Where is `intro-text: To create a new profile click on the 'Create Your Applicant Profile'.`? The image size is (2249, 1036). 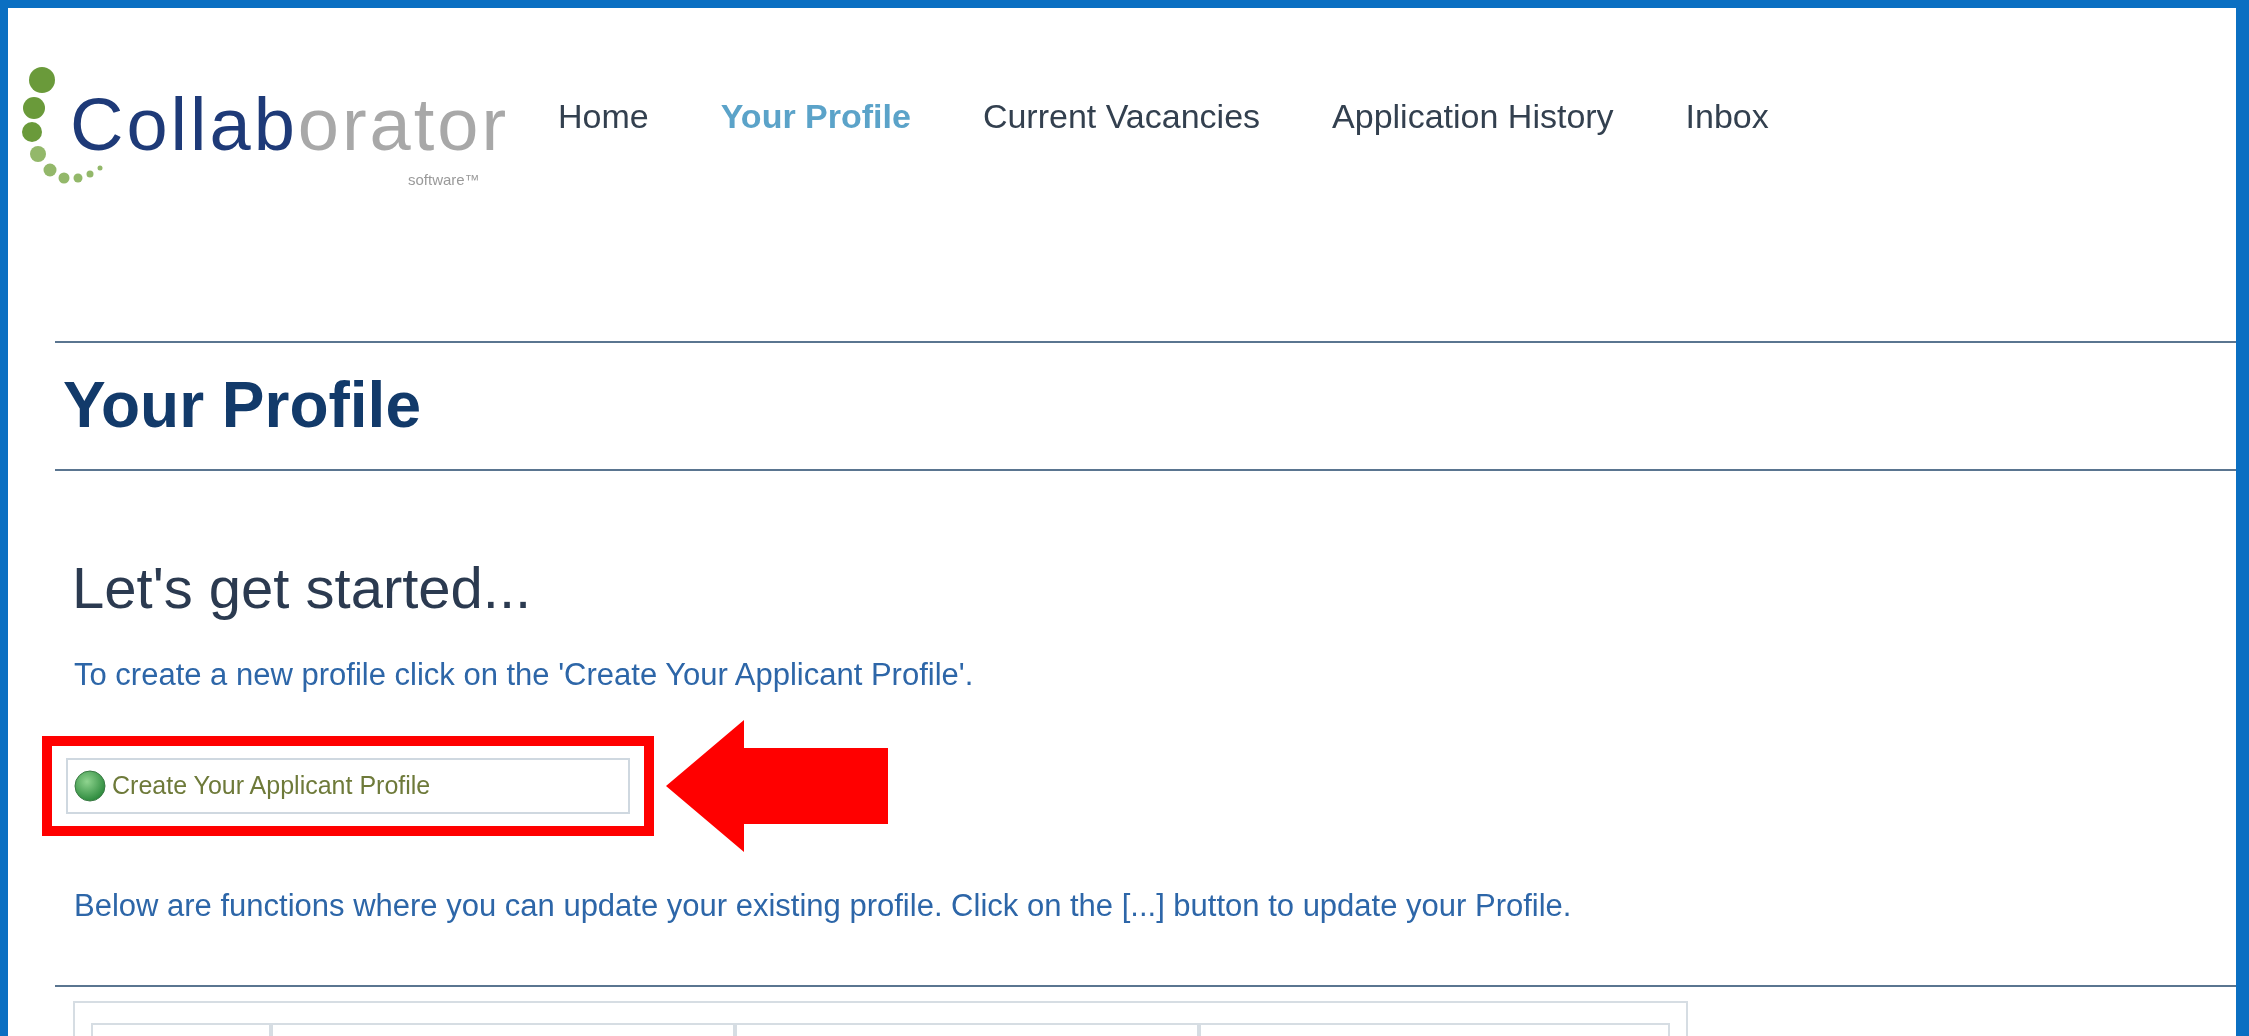 intro-text: To create a new profile click on the 'Create Your Applicant Profile'. is located at coordinates (524, 674).